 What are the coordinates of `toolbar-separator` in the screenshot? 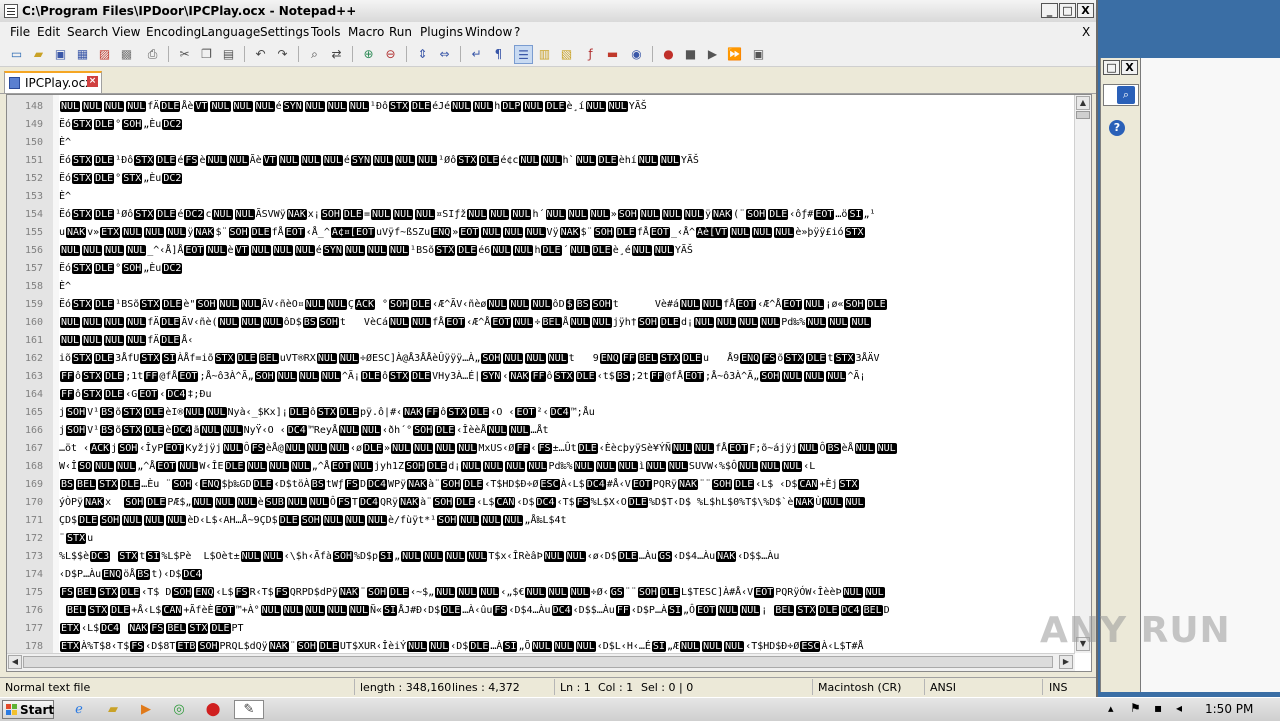 It's located at (298, 54).